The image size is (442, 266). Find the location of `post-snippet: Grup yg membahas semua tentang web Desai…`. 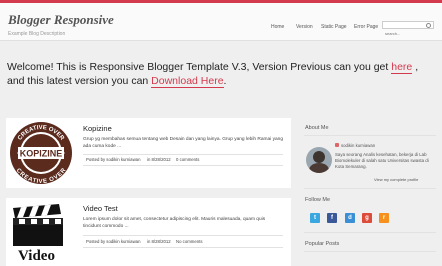

post-snippet: Grup yg membahas semua tentang web Desai… is located at coordinates (183, 143).